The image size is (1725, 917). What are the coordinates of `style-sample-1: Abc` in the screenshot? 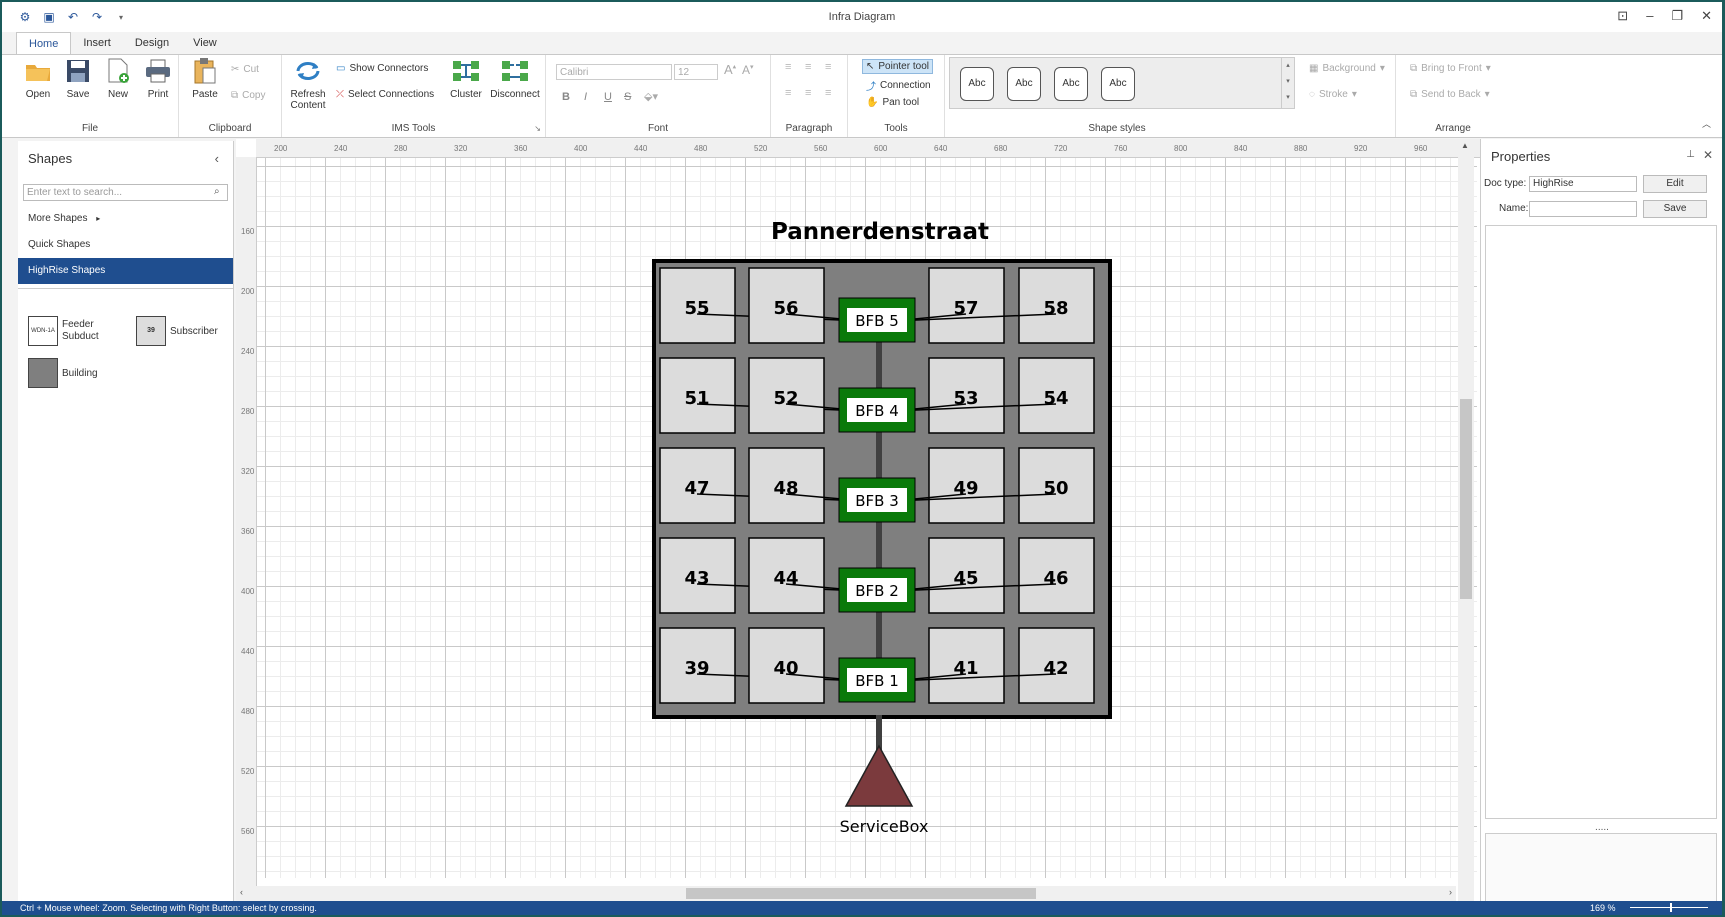 It's located at (977, 84).